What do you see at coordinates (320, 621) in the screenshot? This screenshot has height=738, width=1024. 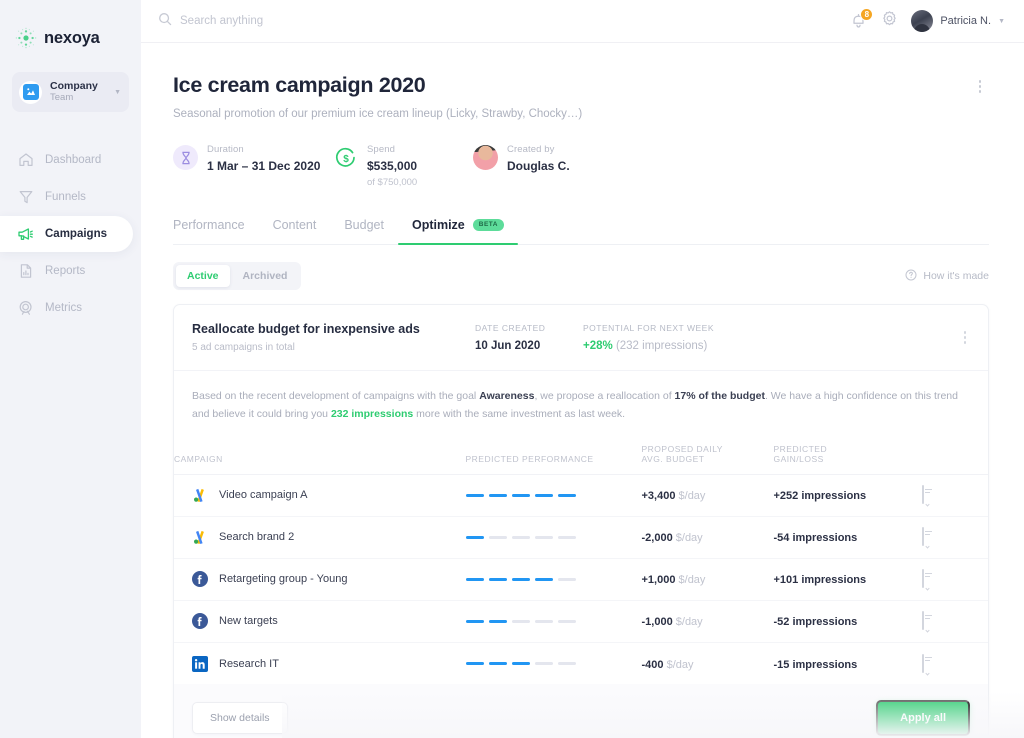 I see `cell-campaign: New targets` at bounding box center [320, 621].